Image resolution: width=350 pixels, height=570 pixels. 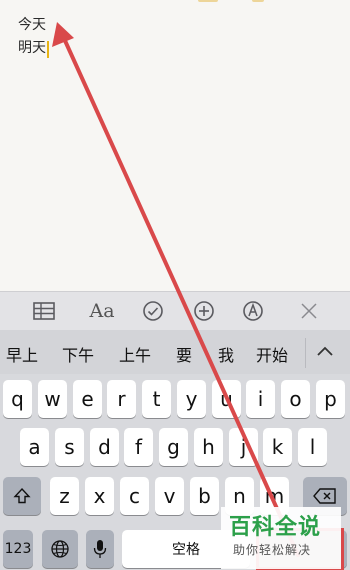 What do you see at coordinates (69, 447) in the screenshot?
I see `key-s: s` at bounding box center [69, 447].